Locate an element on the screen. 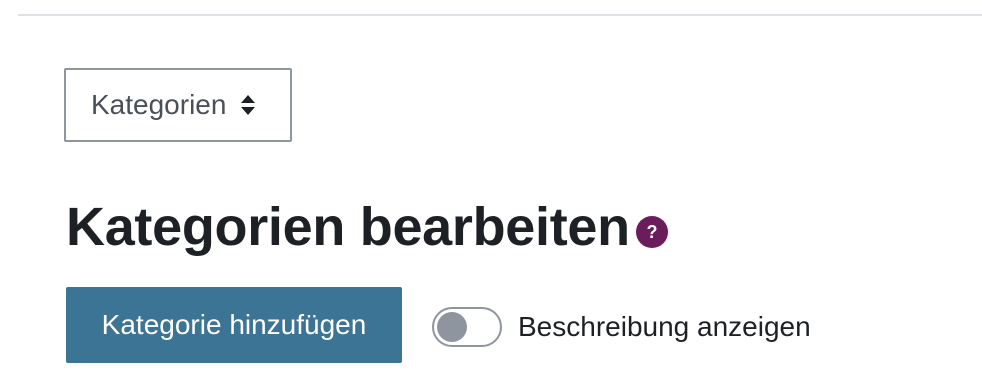  description-toggle is located at coordinates (467, 327).